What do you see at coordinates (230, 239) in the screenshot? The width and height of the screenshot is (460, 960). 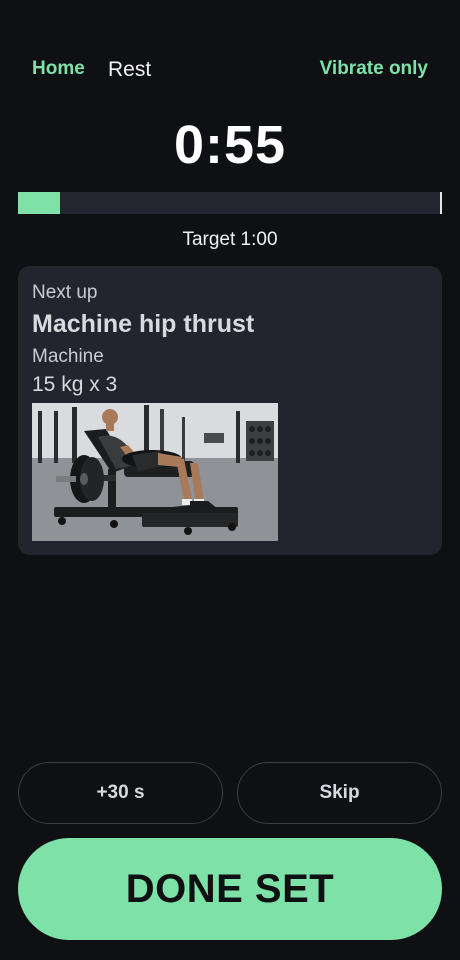 I see `target-time: Target 1:00` at bounding box center [230, 239].